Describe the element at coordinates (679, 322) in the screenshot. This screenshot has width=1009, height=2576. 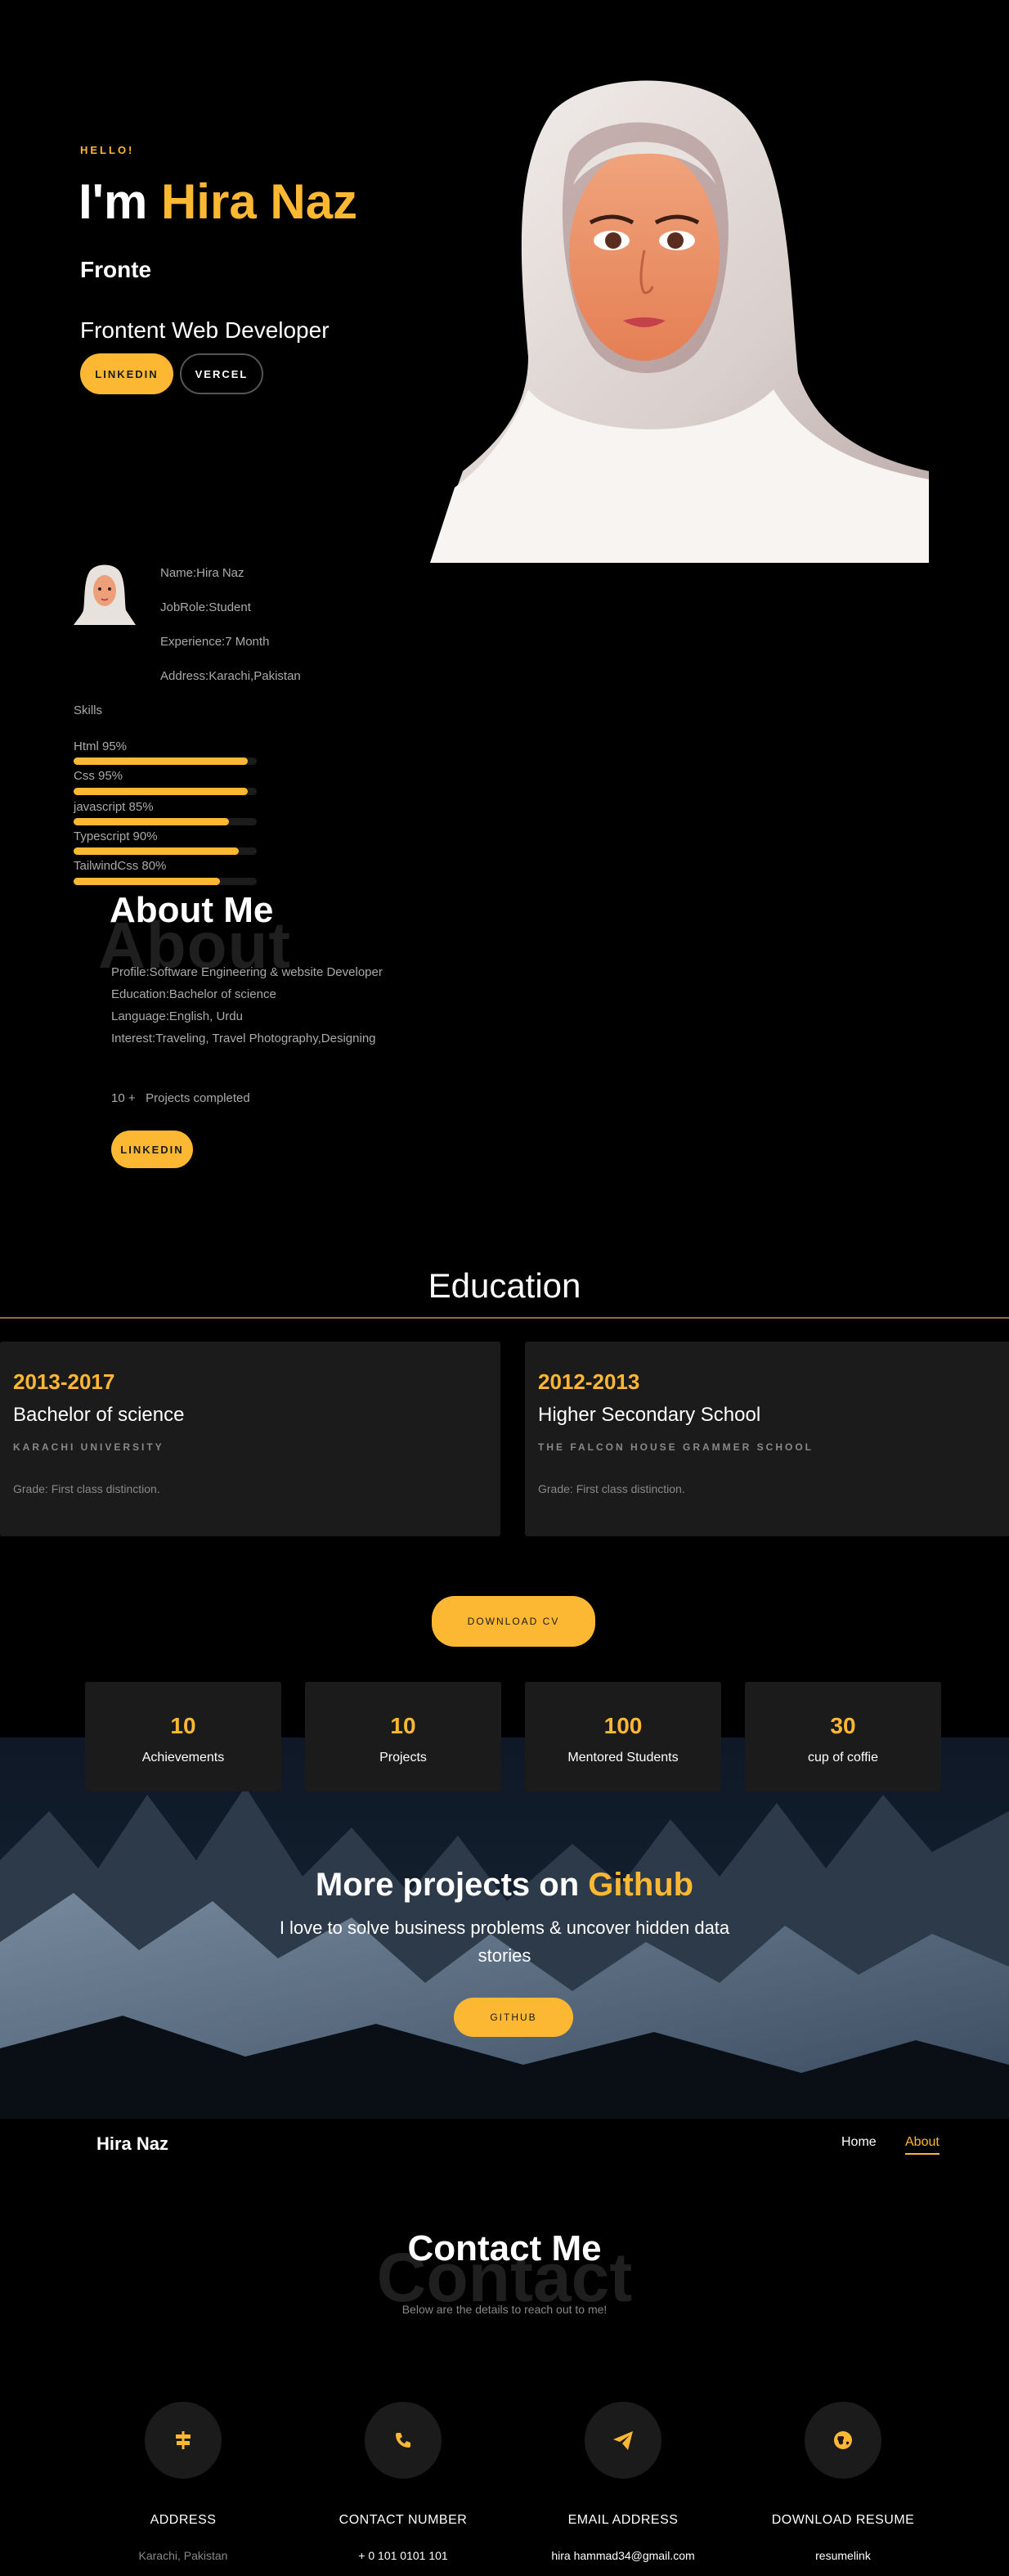
I see `hero-portrait-image` at that location.